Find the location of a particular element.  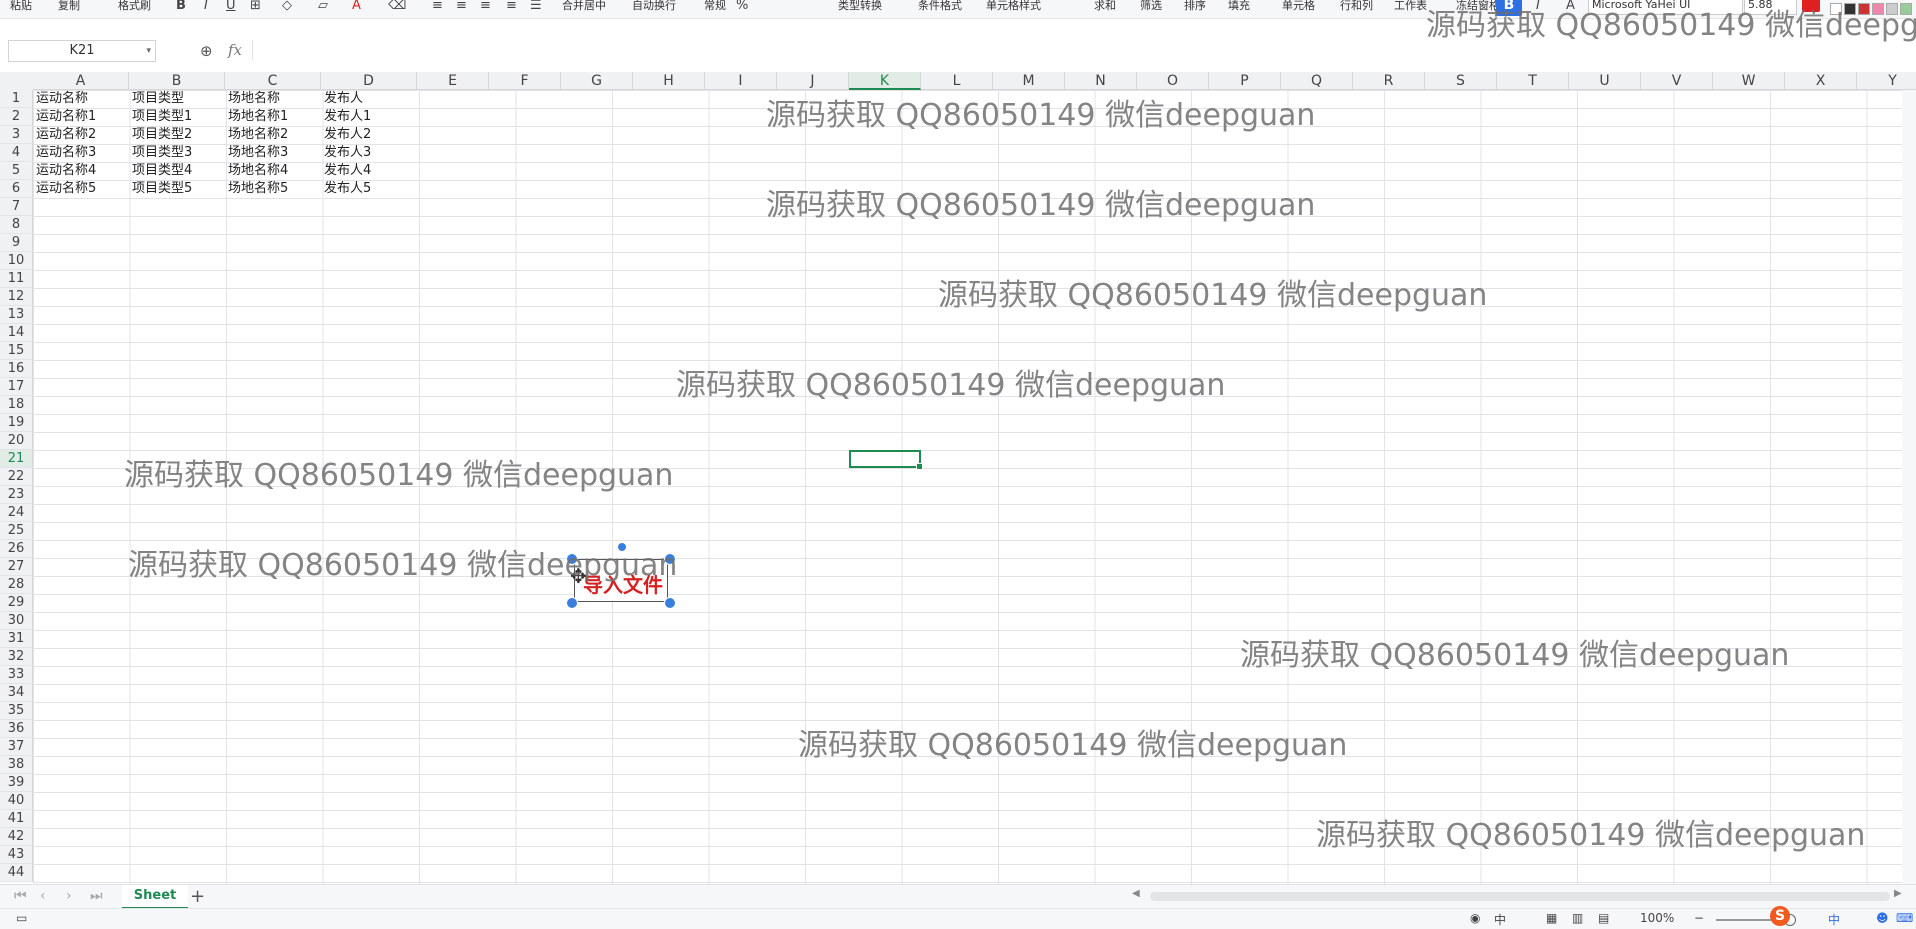

table-cell: 项目类型2 is located at coordinates (162, 135).